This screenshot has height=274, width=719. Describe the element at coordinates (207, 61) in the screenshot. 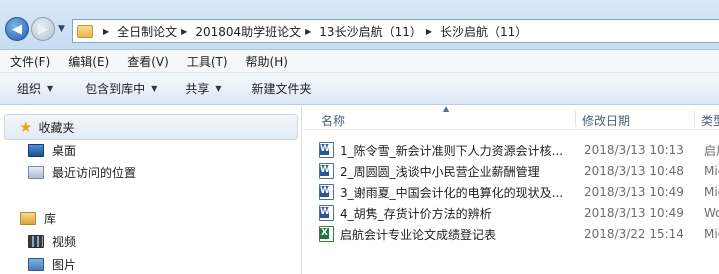

I see `menu-tools: 工具(T)` at that location.